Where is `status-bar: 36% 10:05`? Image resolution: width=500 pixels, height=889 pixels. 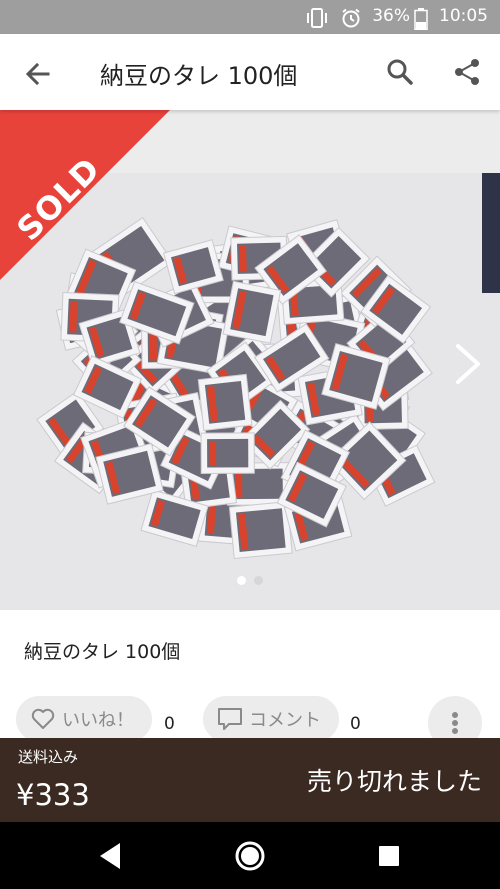
status-bar: 36% 10:05 is located at coordinates (250, 17).